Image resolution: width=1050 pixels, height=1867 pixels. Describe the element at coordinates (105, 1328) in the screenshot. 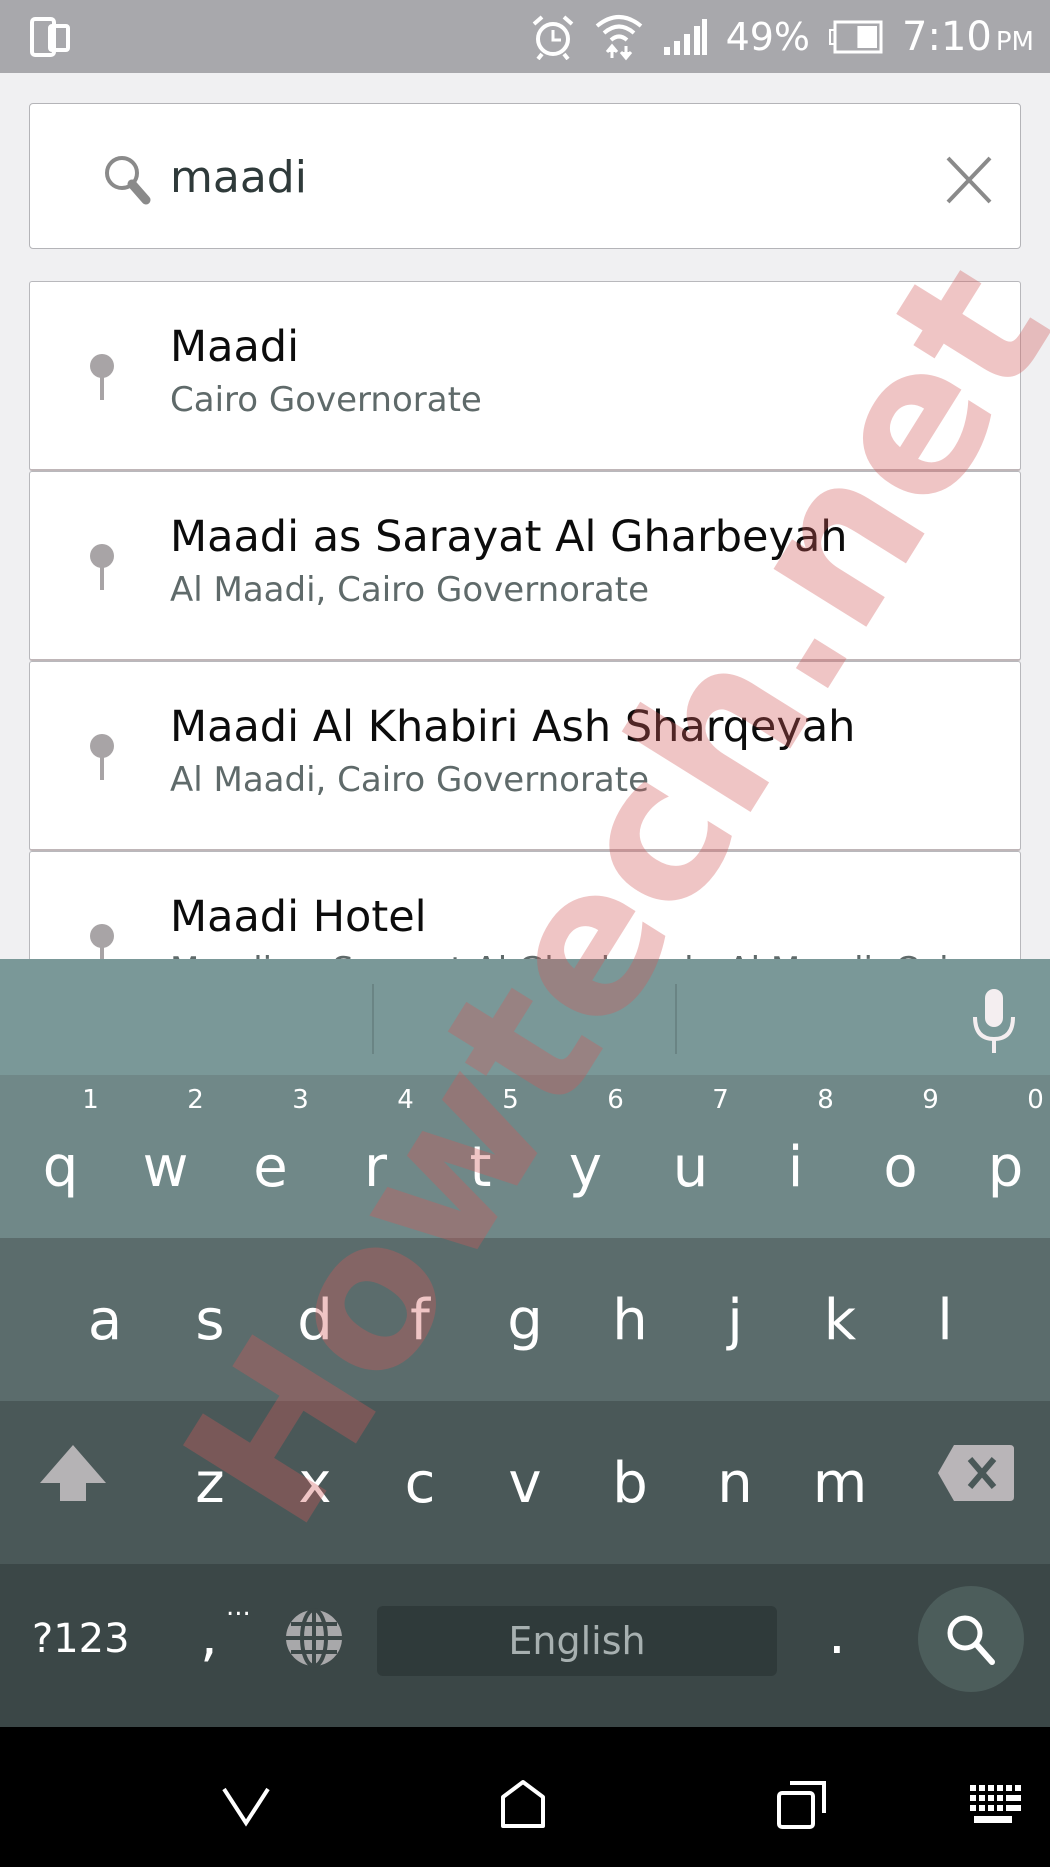

I see `key-a: a` at that location.